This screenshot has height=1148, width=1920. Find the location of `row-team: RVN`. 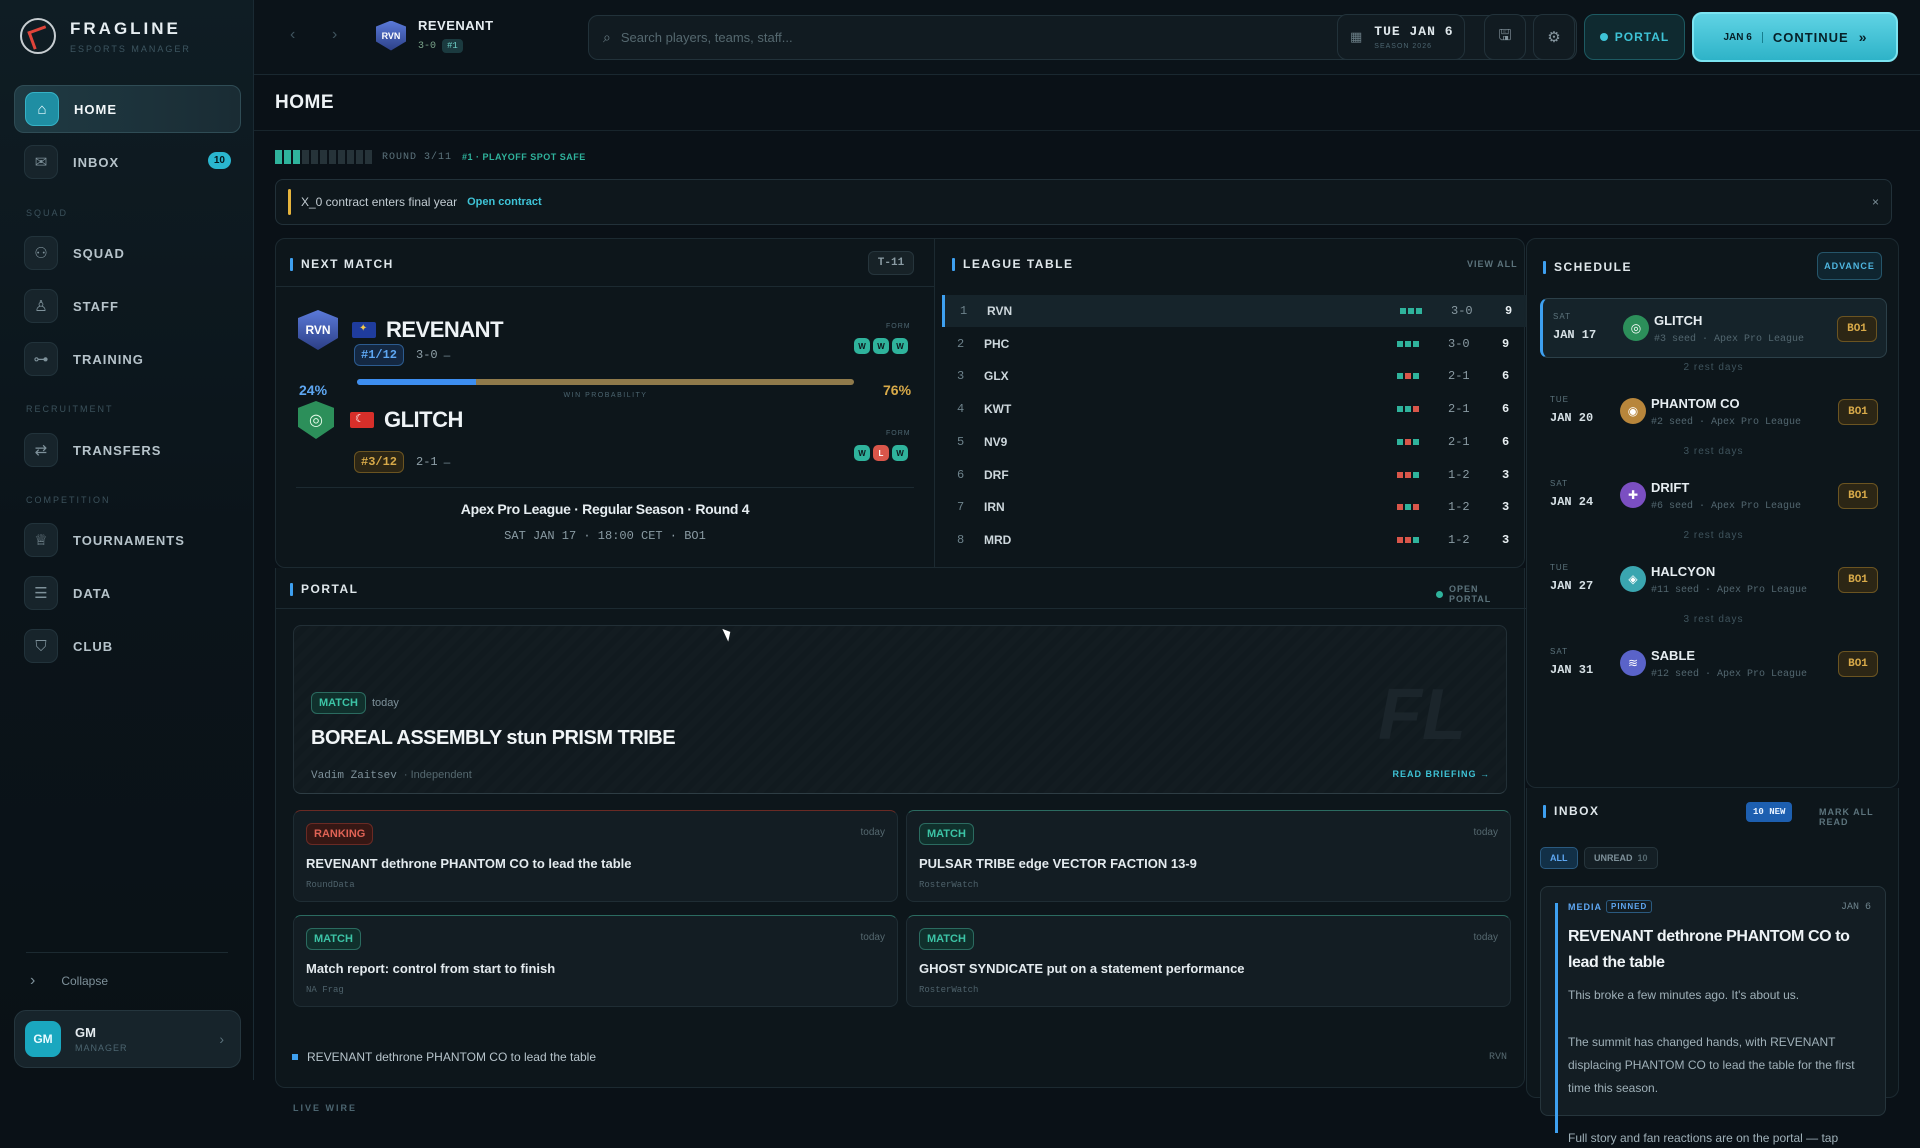

row-team: RVN is located at coordinates (1000, 311).